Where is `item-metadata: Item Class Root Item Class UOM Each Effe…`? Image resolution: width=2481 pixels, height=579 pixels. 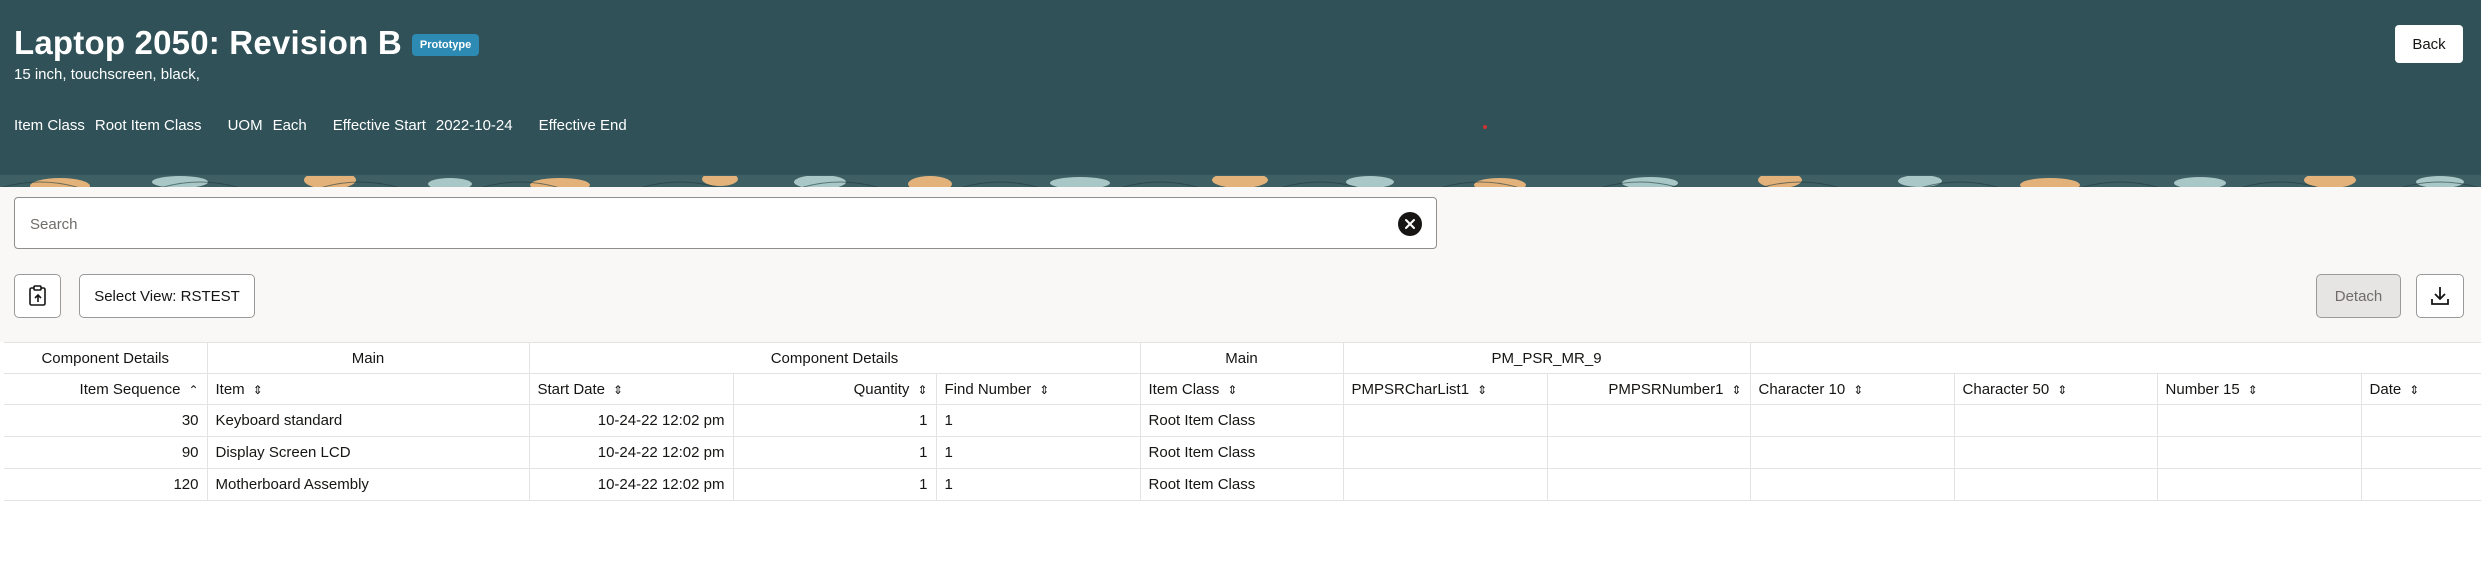 item-metadata: Item Class Root Item Class UOM Each Effe… is located at coordinates (338, 125).